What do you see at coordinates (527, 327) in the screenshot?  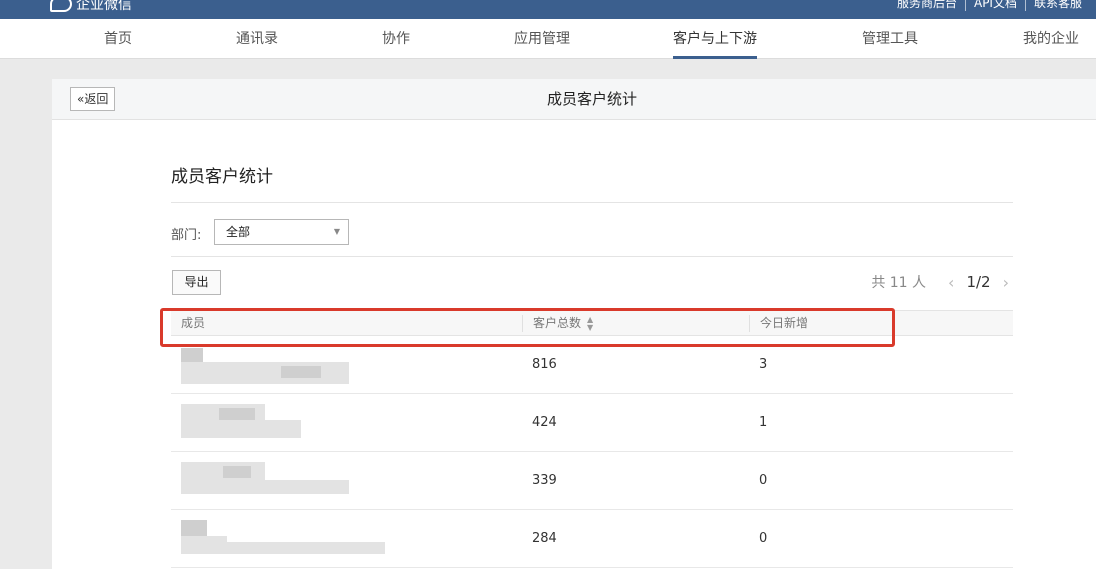 I see `highlight-annotation-box` at bounding box center [527, 327].